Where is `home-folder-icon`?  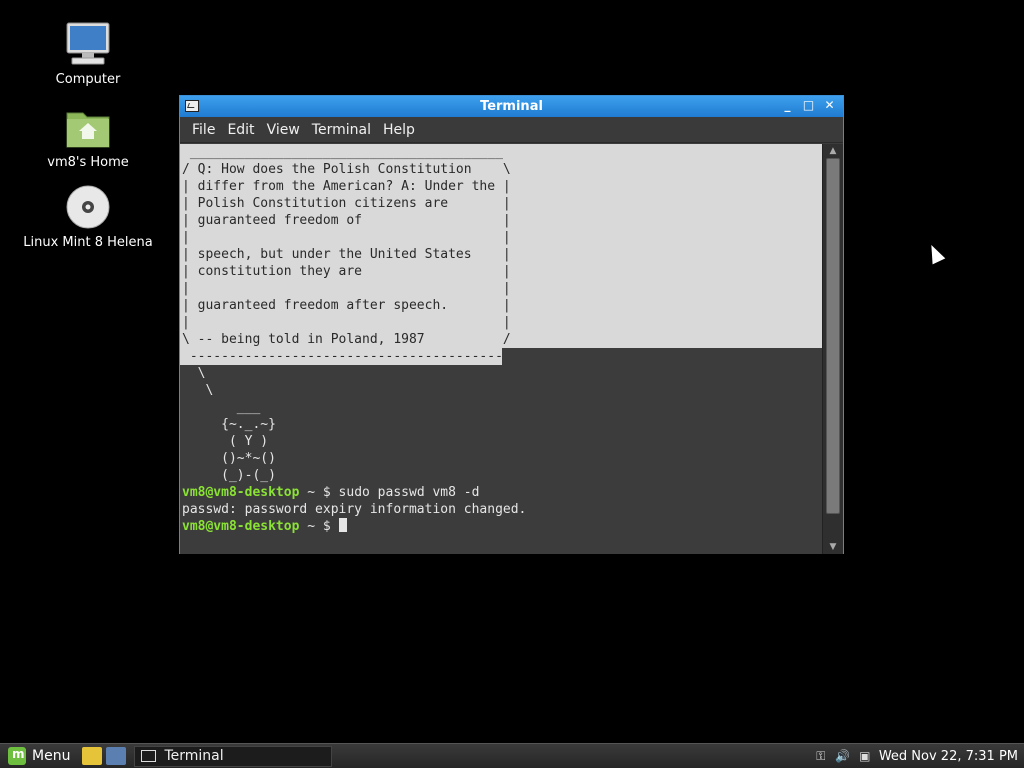
home-folder-icon is located at coordinates (88, 130).